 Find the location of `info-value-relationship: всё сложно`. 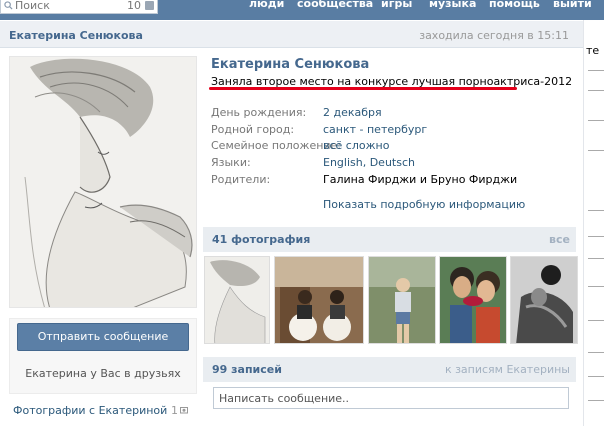

info-value-relationship: всё сложно is located at coordinates (356, 145).